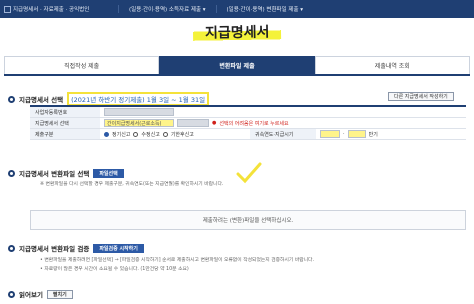  I want to click on help-icon: ●, so click(214, 123).